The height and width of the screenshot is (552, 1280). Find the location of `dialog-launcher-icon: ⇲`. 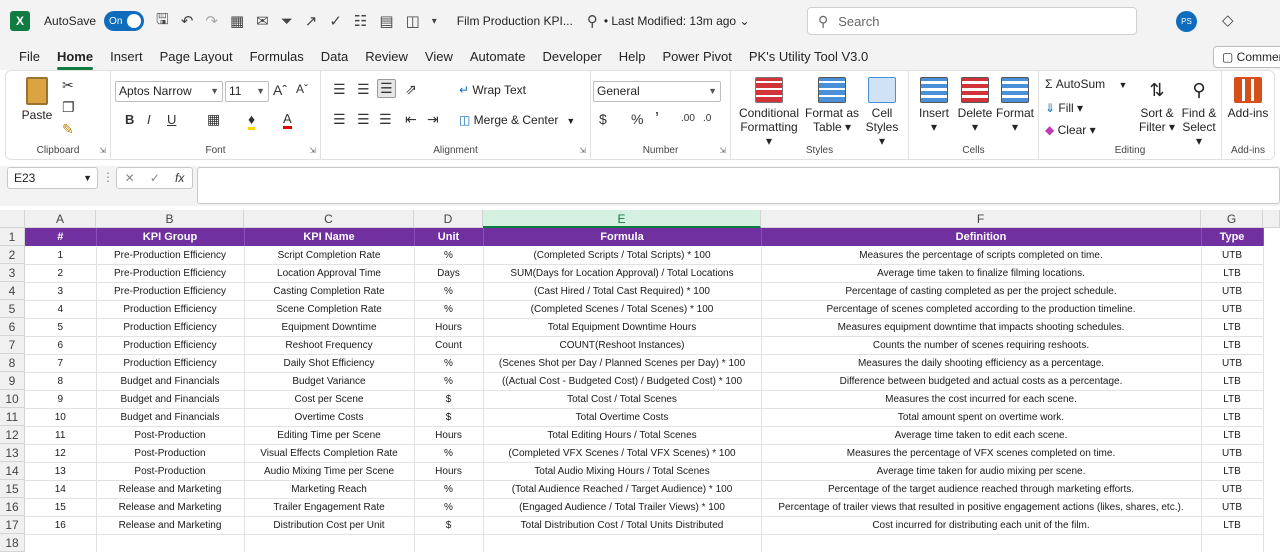

dialog-launcher-icon: ⇲ is located at coordinates (102, 150).